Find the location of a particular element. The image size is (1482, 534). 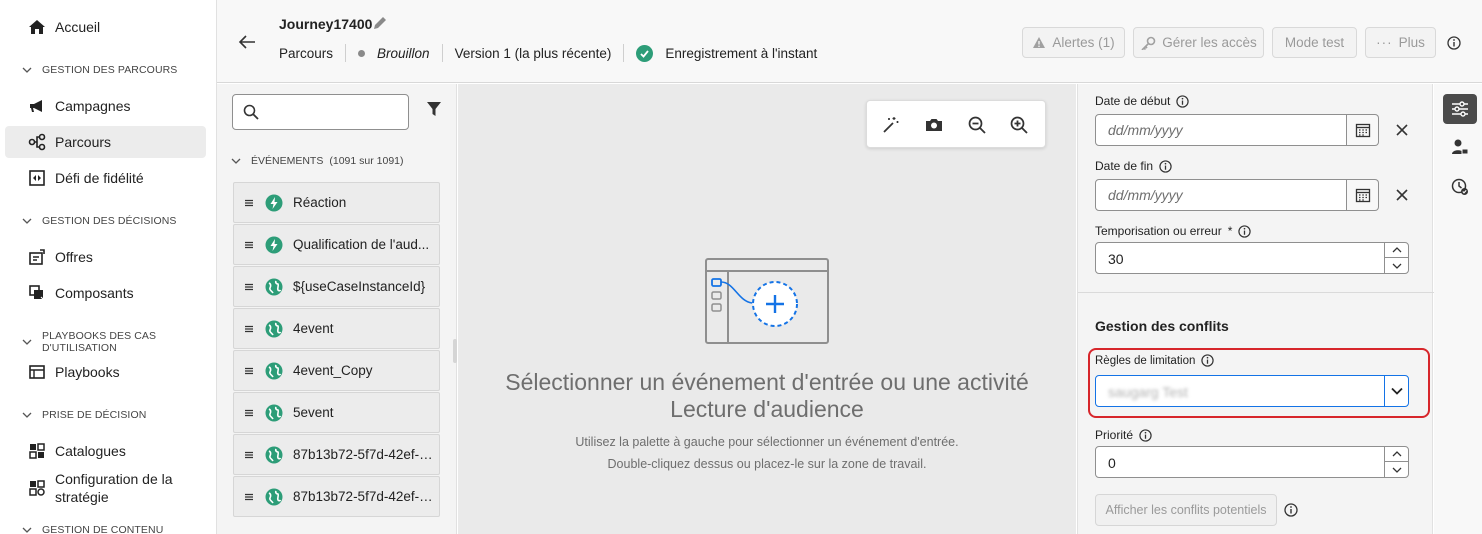

start-date-calendar-button is located at coordinates (1363, 130).